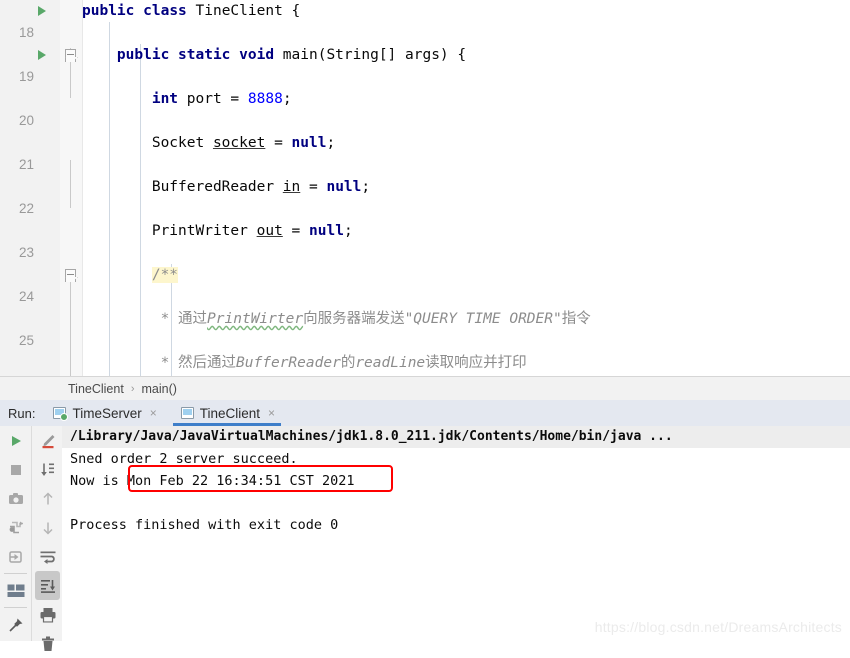 The height and width of the screenshot is (658, 850). What do you see at coordinates (204, 525) in the screenshot?
I see `console-line-exit: Process finished with exit code 0` at bounding box center [204, 525].